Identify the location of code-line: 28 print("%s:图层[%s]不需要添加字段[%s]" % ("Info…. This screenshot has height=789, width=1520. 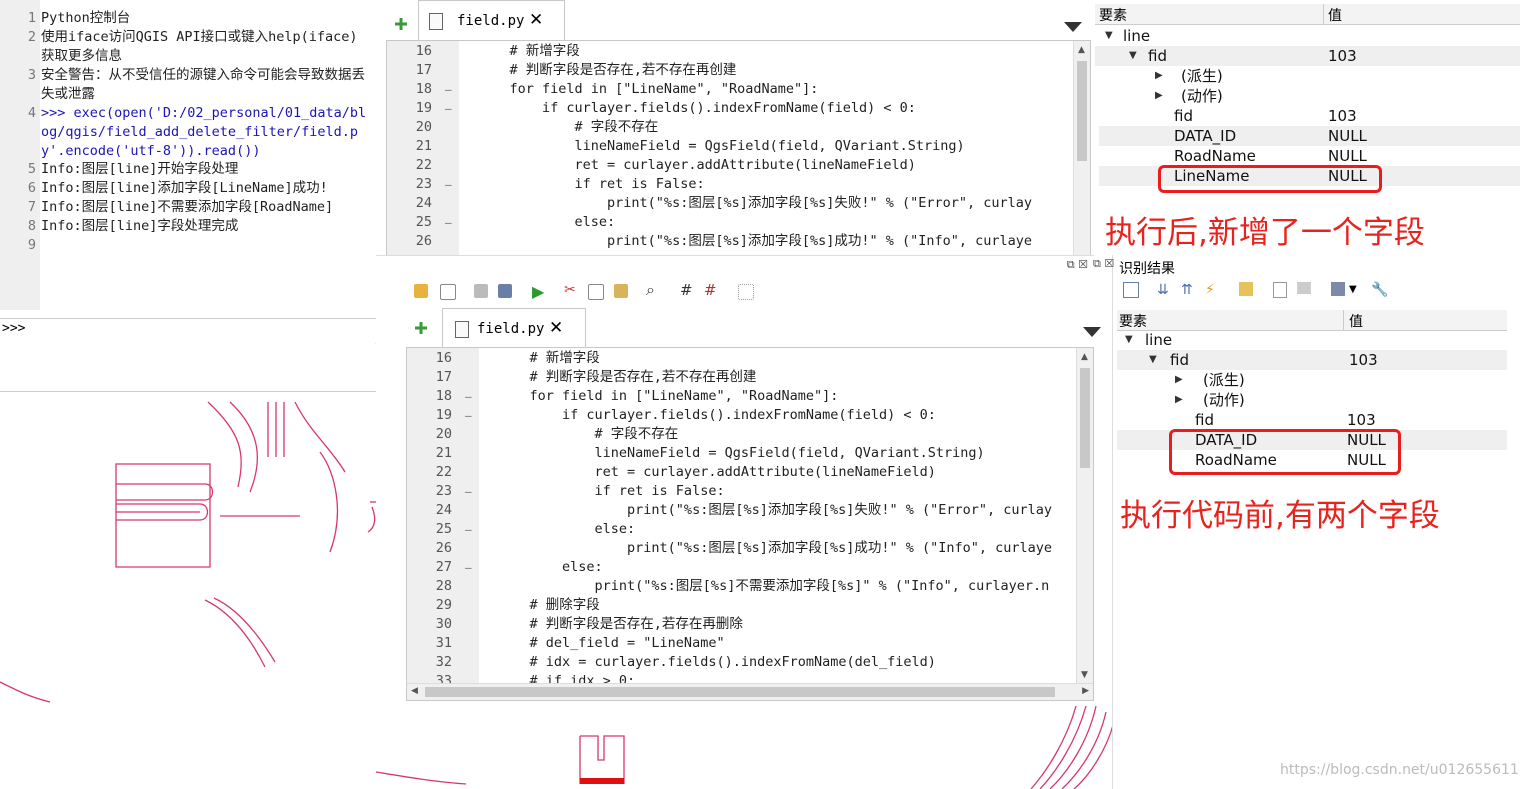
(750, 586).